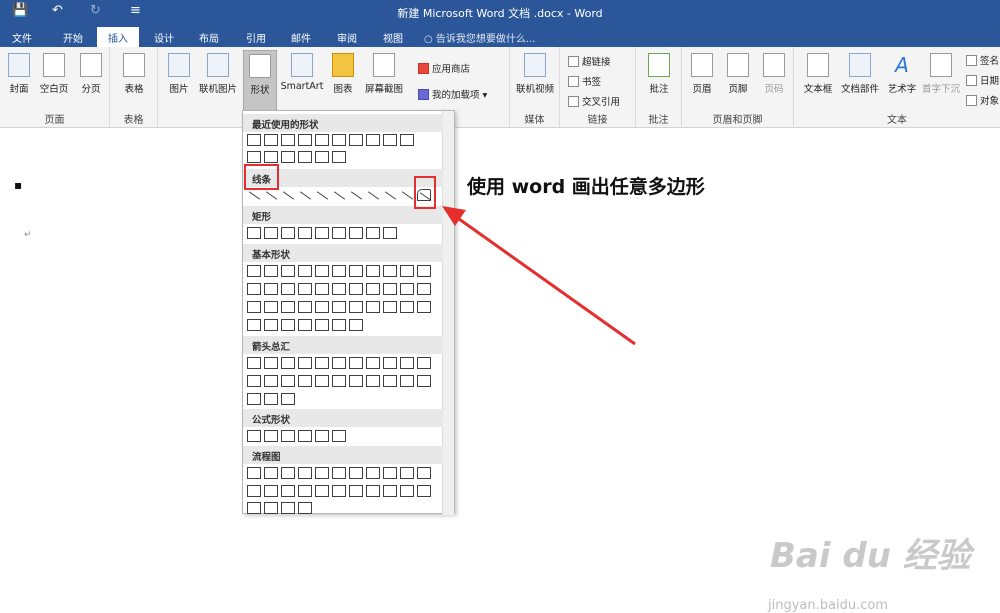 The image size is (1000, 613). I want to click on watermark-logo: Bai du 经验, so click(870, 556).